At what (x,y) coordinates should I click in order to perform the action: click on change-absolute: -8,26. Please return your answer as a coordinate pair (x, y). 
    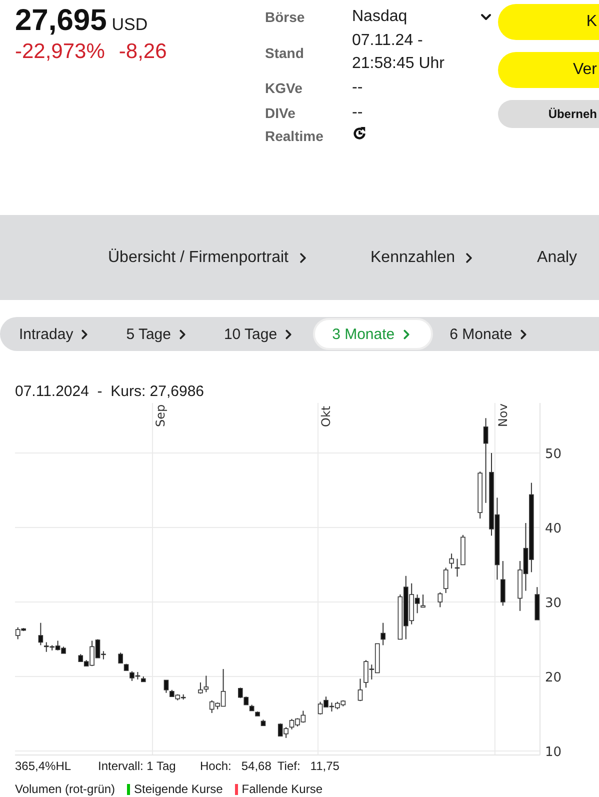
    Looking at the image, I should click on (142, 52).